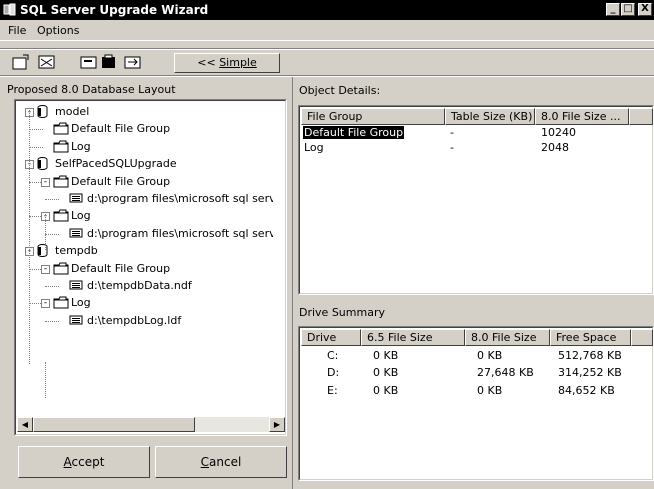  I want to click on new-file-icon, so click(21, 62).